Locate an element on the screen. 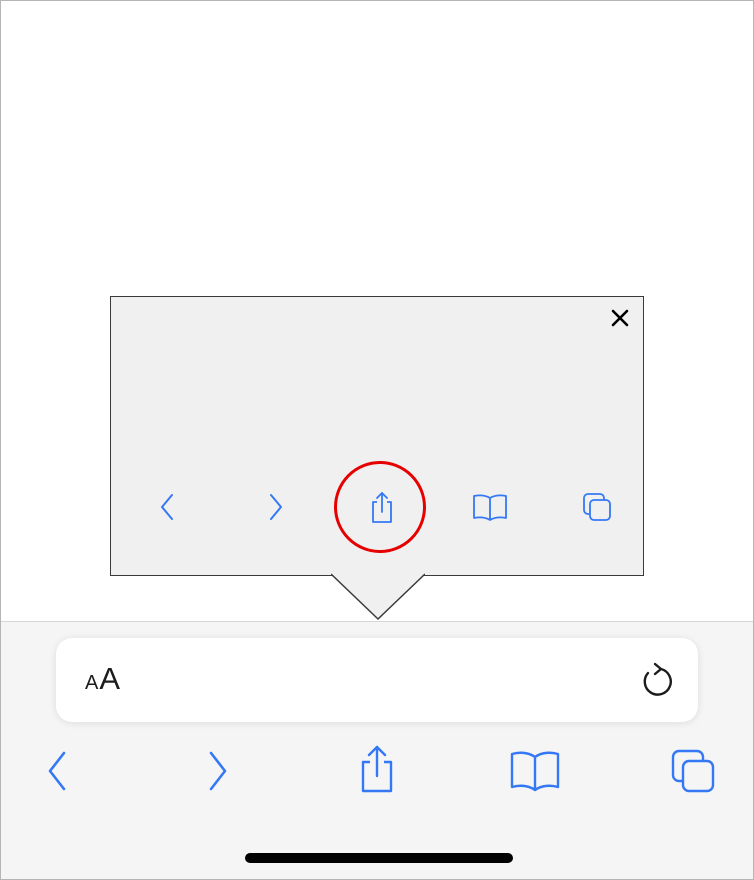 This screenshot has height=880, width=754. close-callout-button is located at coordinates (620, 318).